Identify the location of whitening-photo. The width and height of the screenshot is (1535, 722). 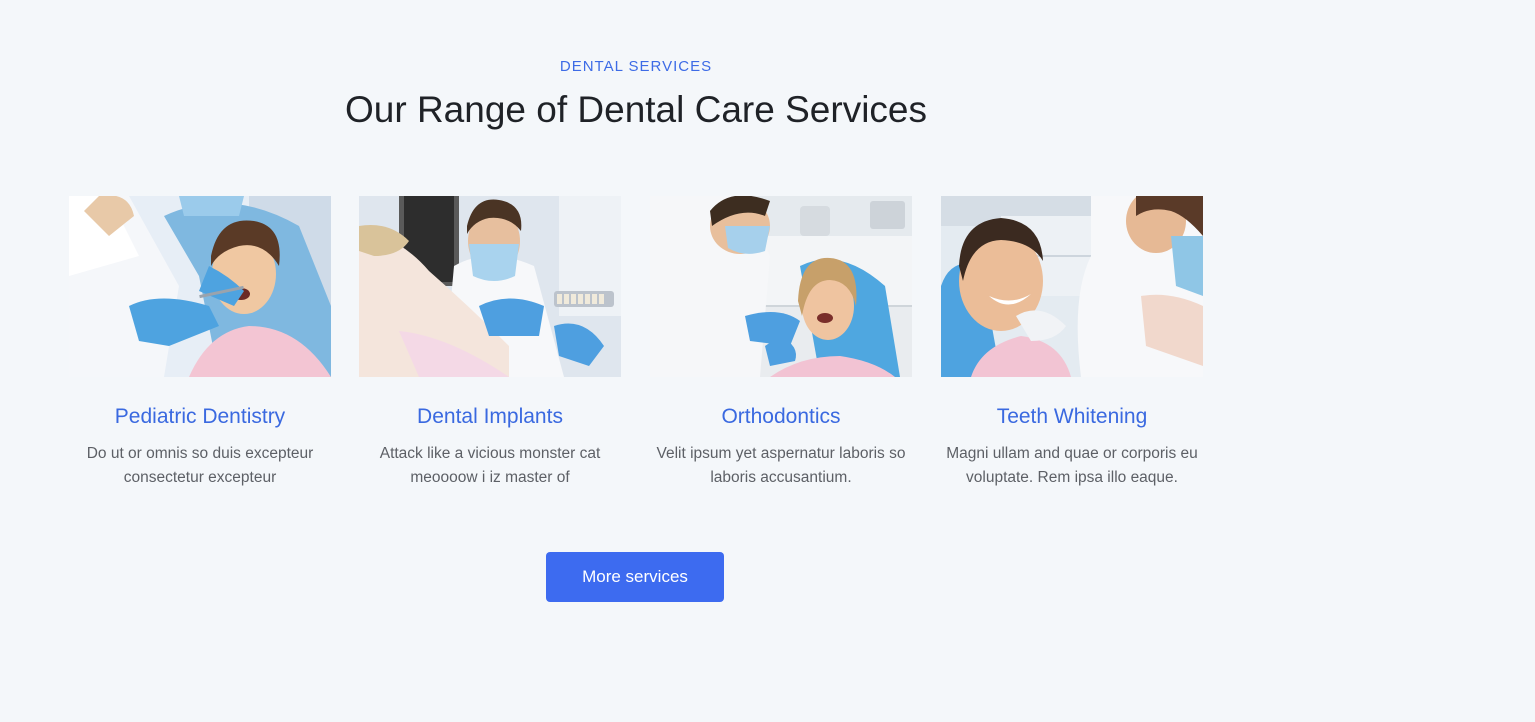
(1072, 286).